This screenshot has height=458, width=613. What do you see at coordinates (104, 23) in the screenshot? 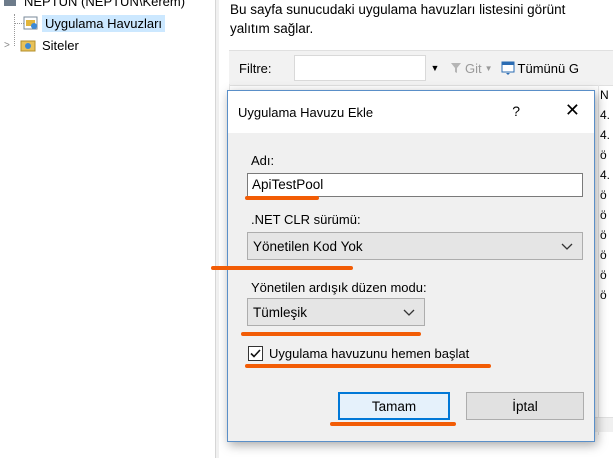
I see `tree-item-label: Uygulama Havuzları` at bounding box center [104, 23].